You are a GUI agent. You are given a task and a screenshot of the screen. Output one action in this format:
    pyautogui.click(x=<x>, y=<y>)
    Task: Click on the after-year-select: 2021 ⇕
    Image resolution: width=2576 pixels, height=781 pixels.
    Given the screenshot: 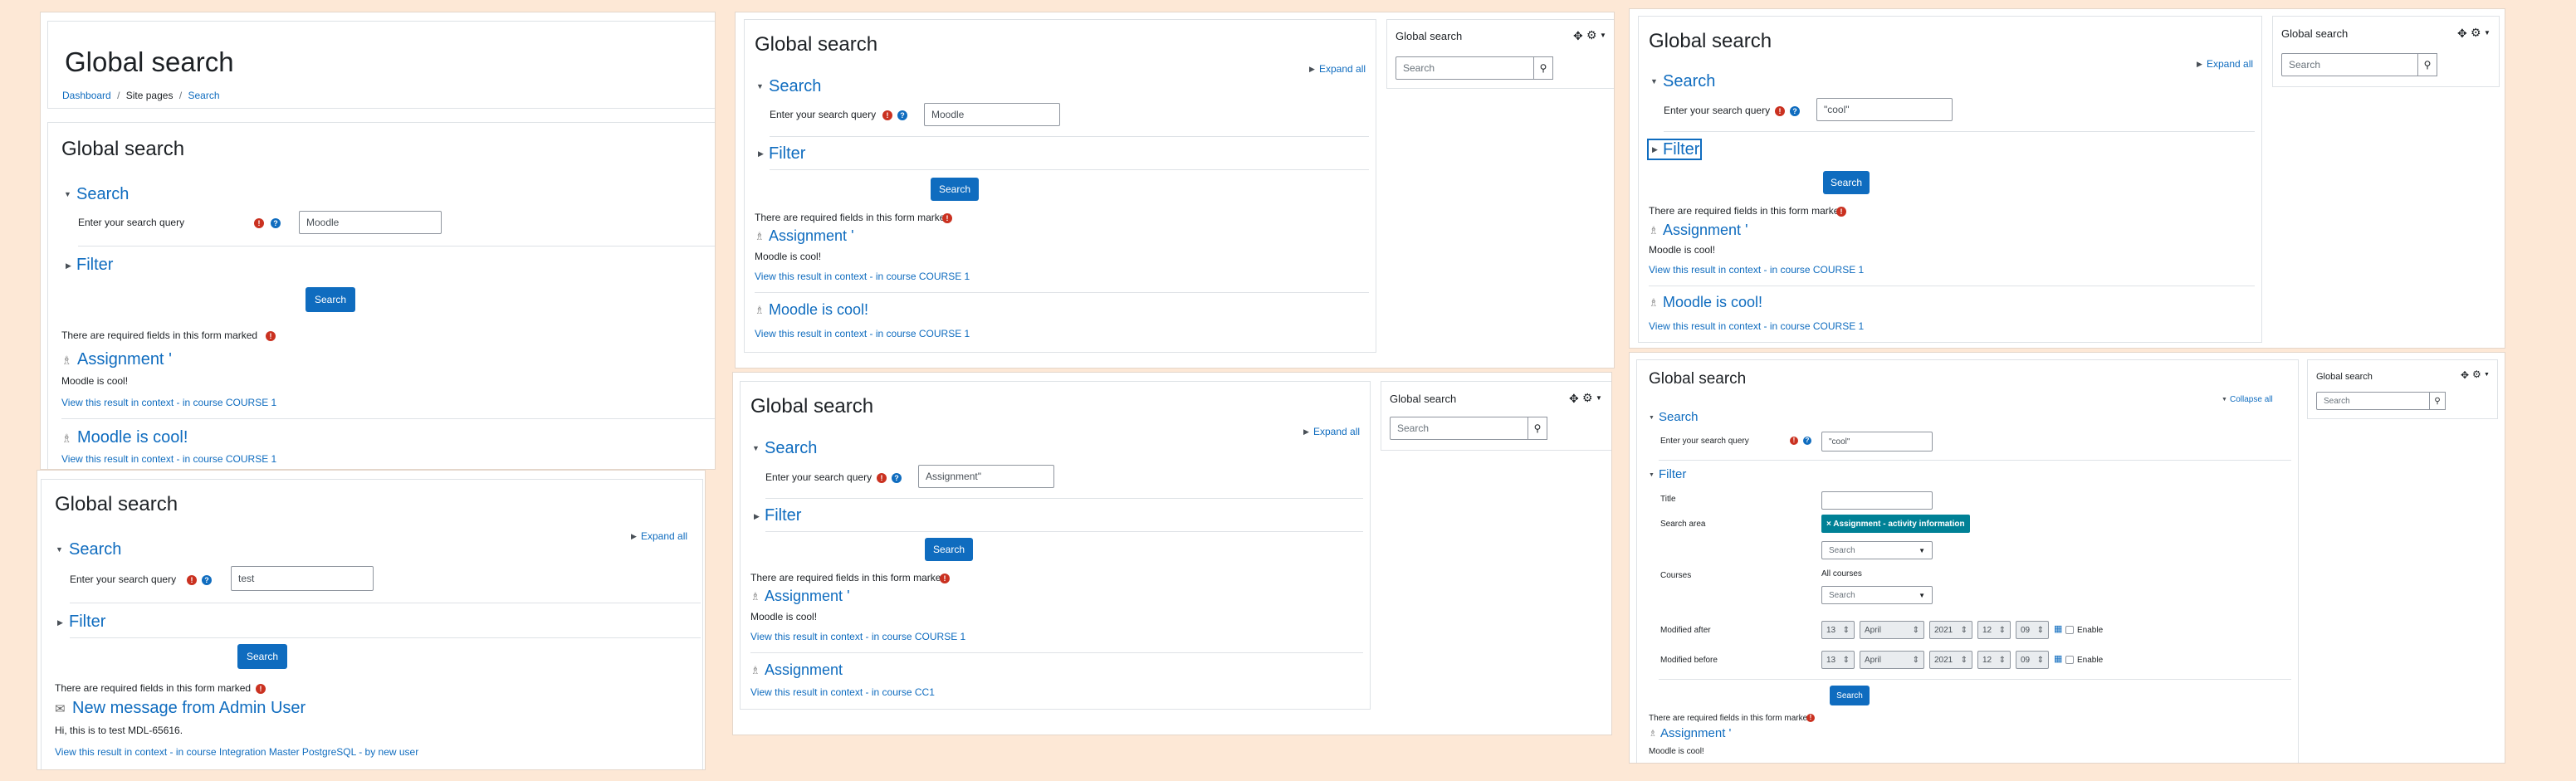 What is the action you would take?
    pyautogui.click(x=1950, y=630)
    